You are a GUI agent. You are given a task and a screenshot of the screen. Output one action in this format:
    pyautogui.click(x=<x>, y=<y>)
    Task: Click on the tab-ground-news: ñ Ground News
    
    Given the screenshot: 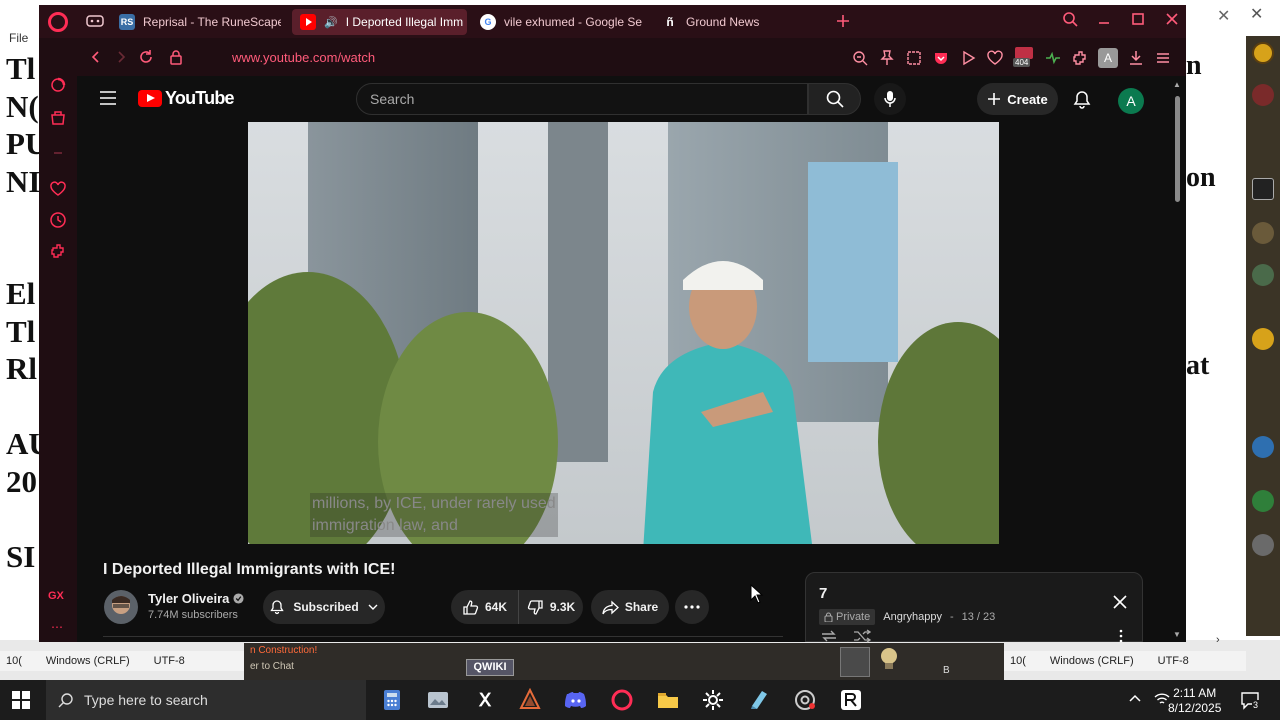 What is the action you would take?
    pyautogui.click(x=739, y=22)
    